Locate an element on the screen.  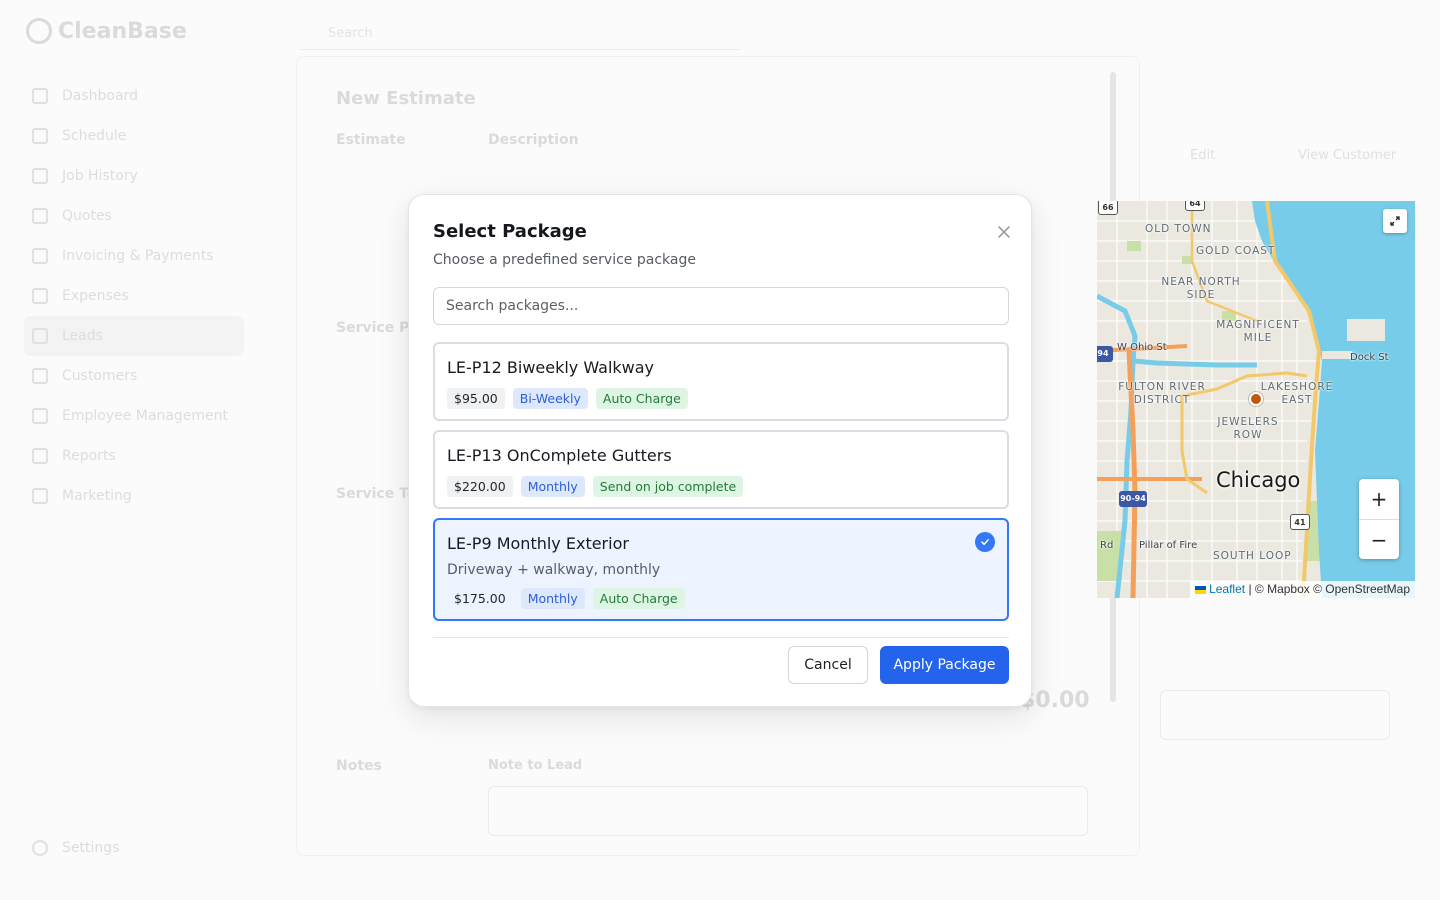
price-badge: $220.00 is located at coordinates (480, 486).